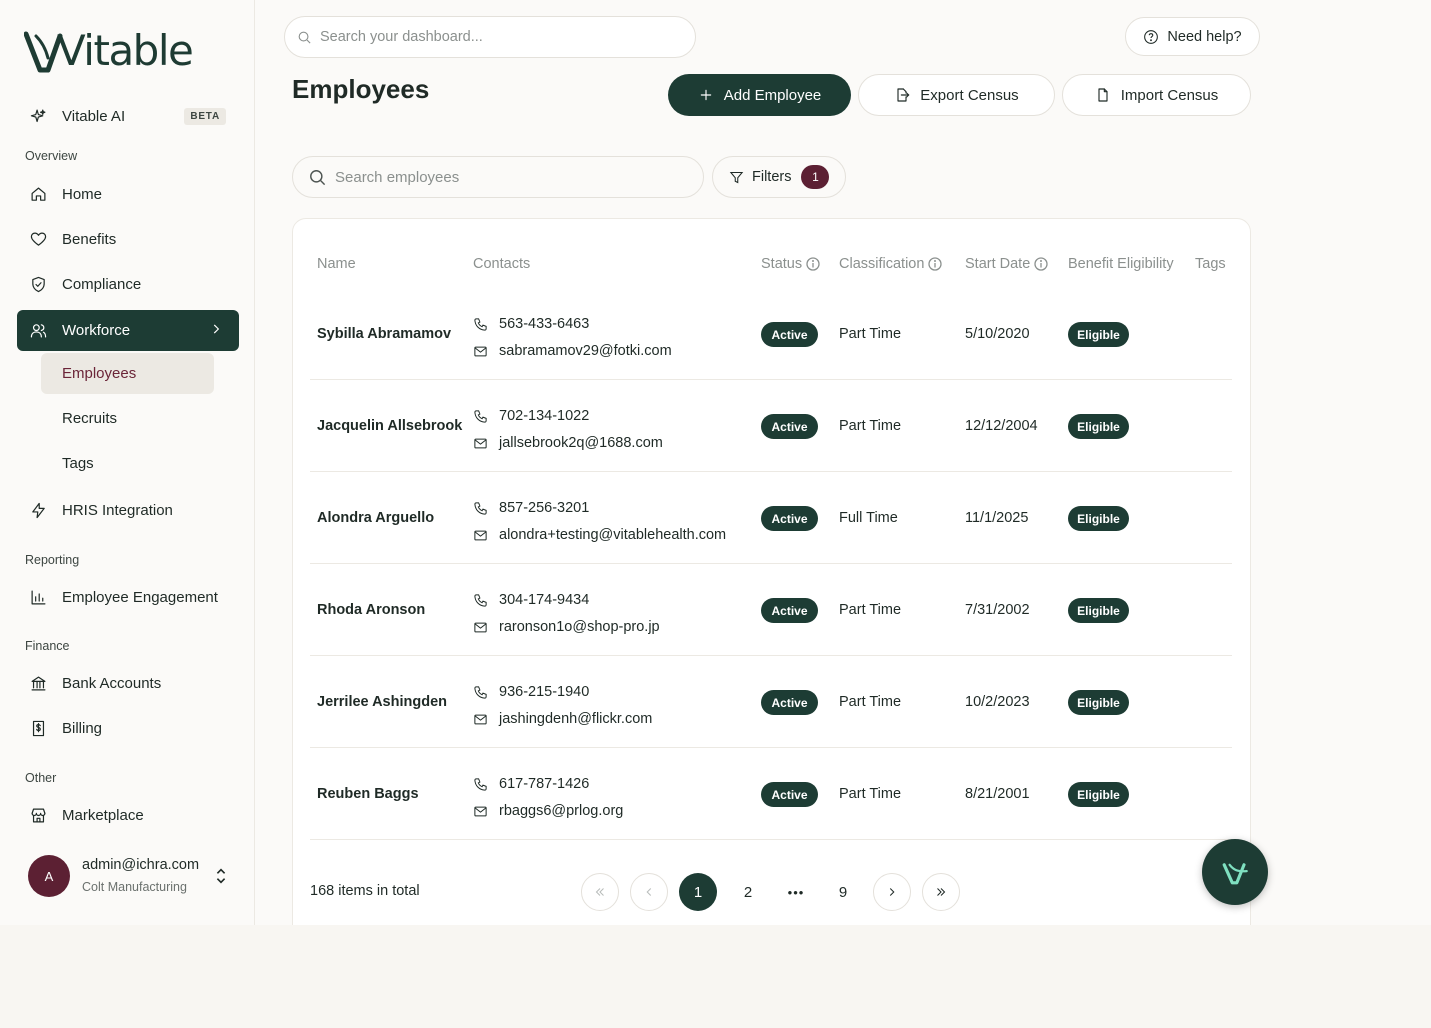 This screenshot has width=1431, height=1028. What do you see at coordinates (368, 794) in the screenshot?
I see `employee-name: Reuben Baggs` at bounding box center [368, 794].